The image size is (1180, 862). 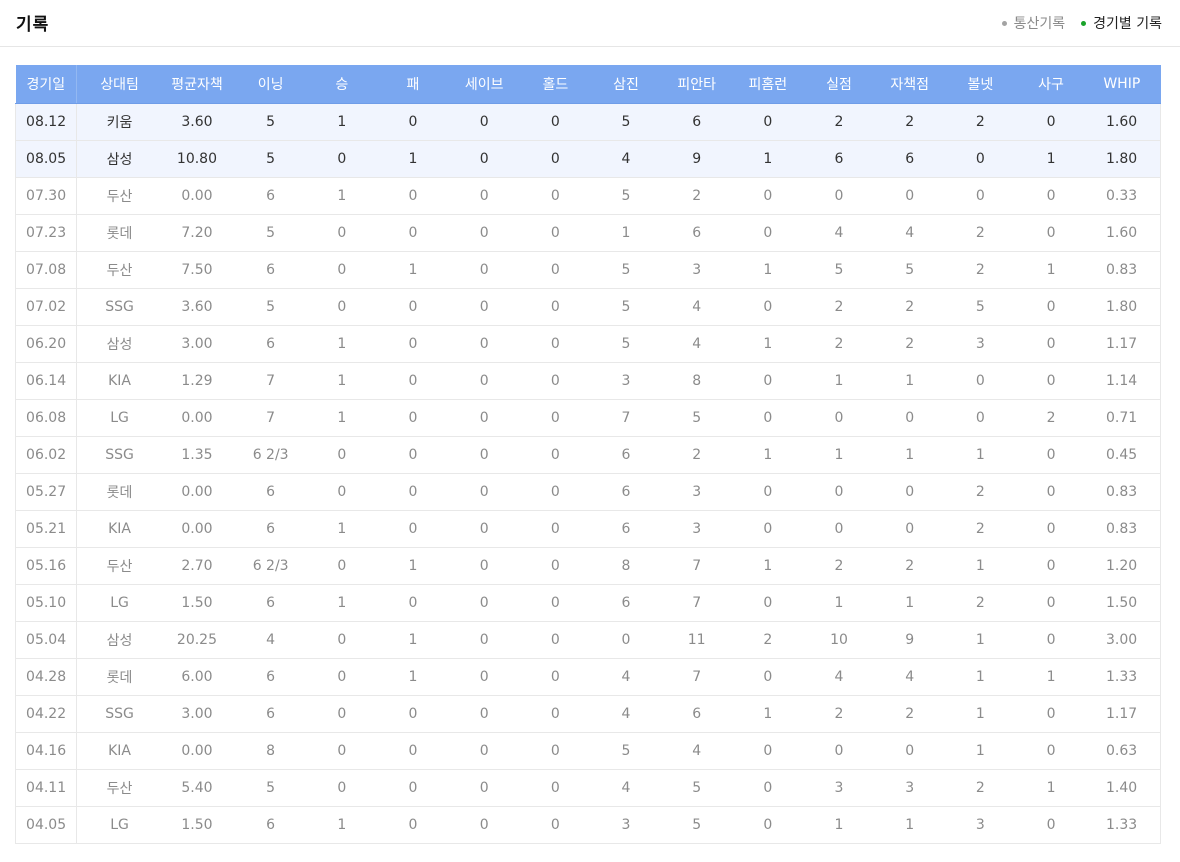 I want to click on table-cell: 8, so click(x=271, y=751).